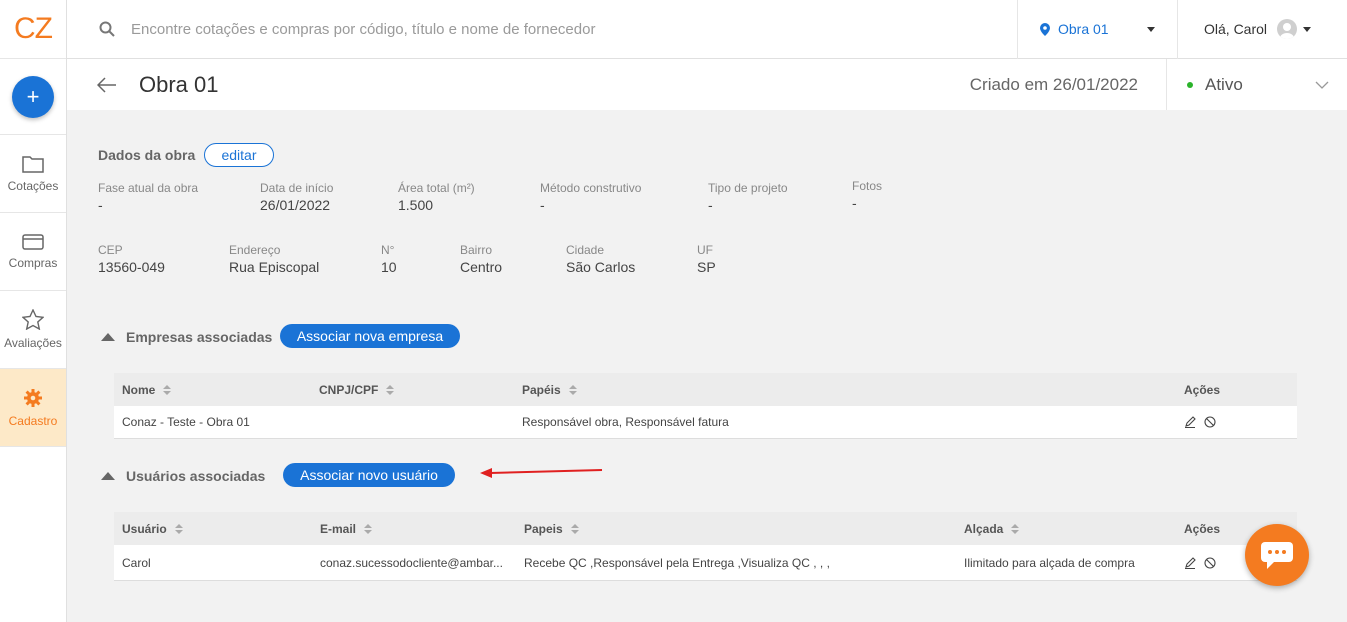  What do you see at coordinates (369, 475) in the screenshot?
I see `associar-usuario-button: Associar novo usuário` at bounding box center [369, 475].